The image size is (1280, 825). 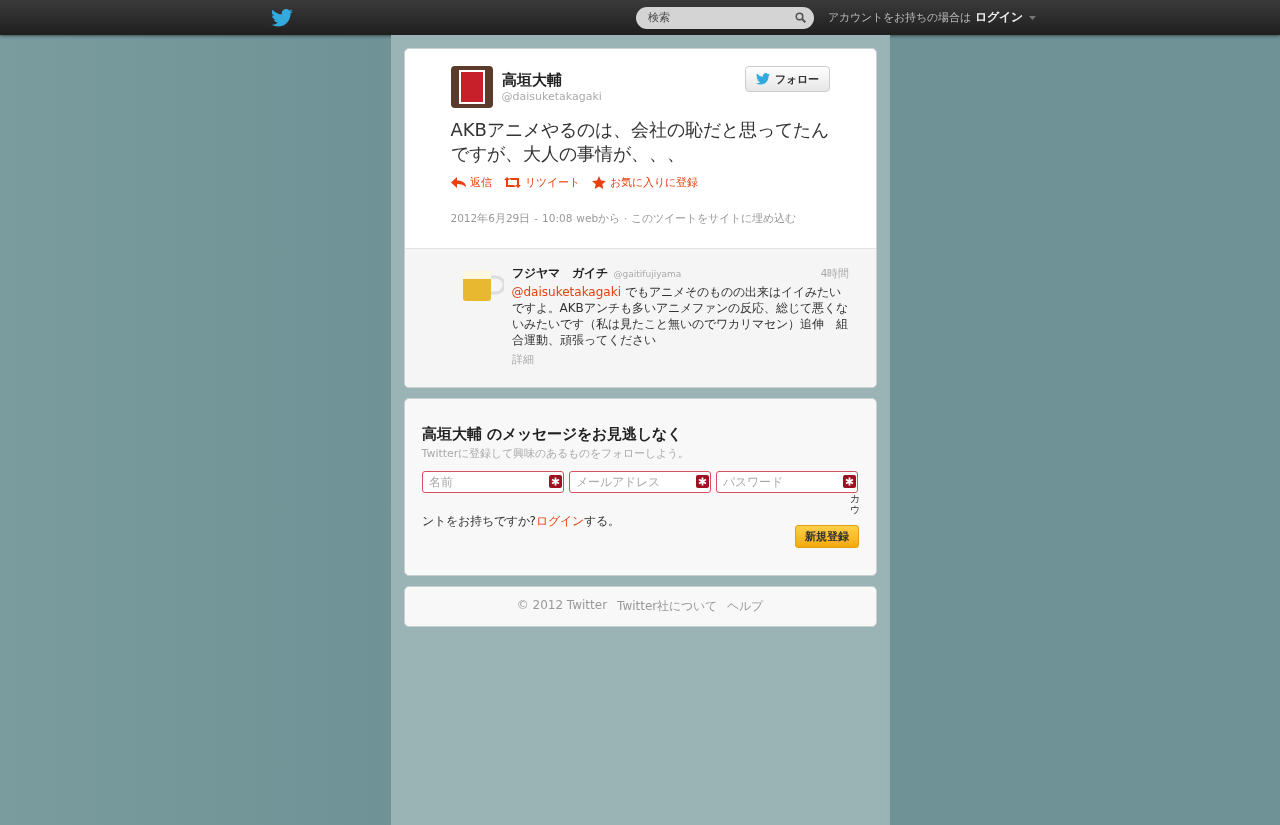 I want to click on tweet-time: 10:08, so click(x=557, y=219).